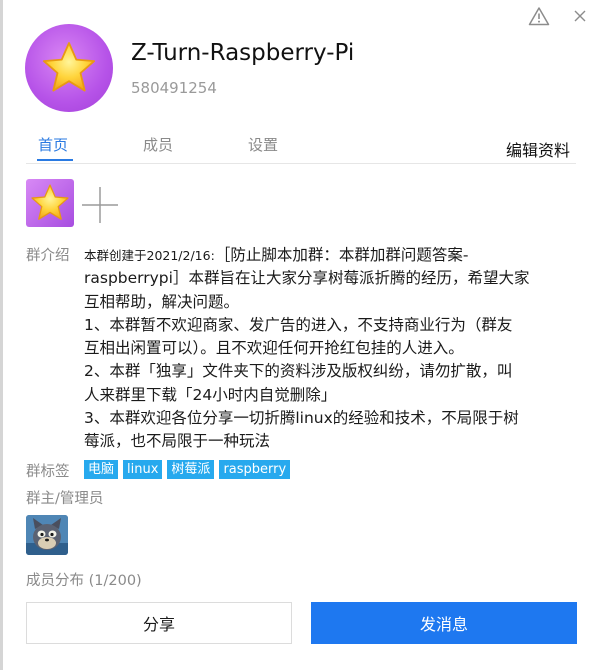  Describe the element at coordinates (48, 472) in the screenshot. I see `tags-label: 群标签` at that location.